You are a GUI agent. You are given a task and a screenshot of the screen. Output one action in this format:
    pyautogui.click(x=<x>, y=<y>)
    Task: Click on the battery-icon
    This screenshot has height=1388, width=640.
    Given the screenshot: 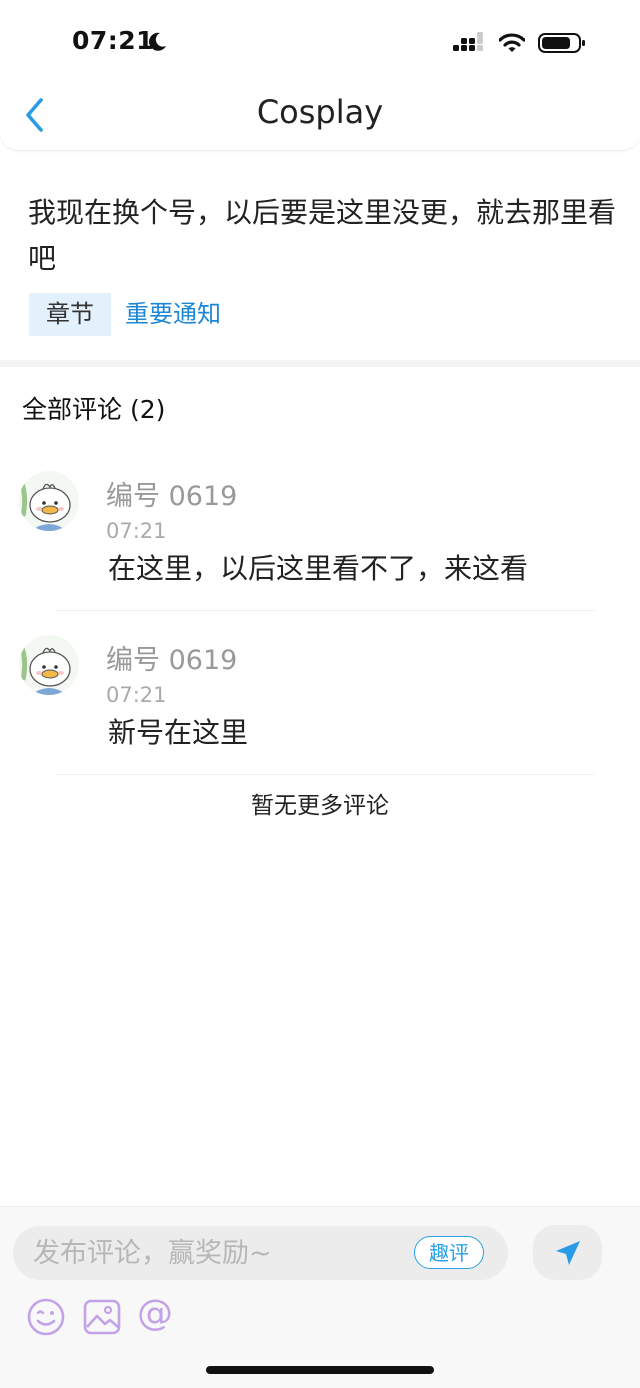 What is the action you would take?
    pyautogui.click(x=561, y=43)
    